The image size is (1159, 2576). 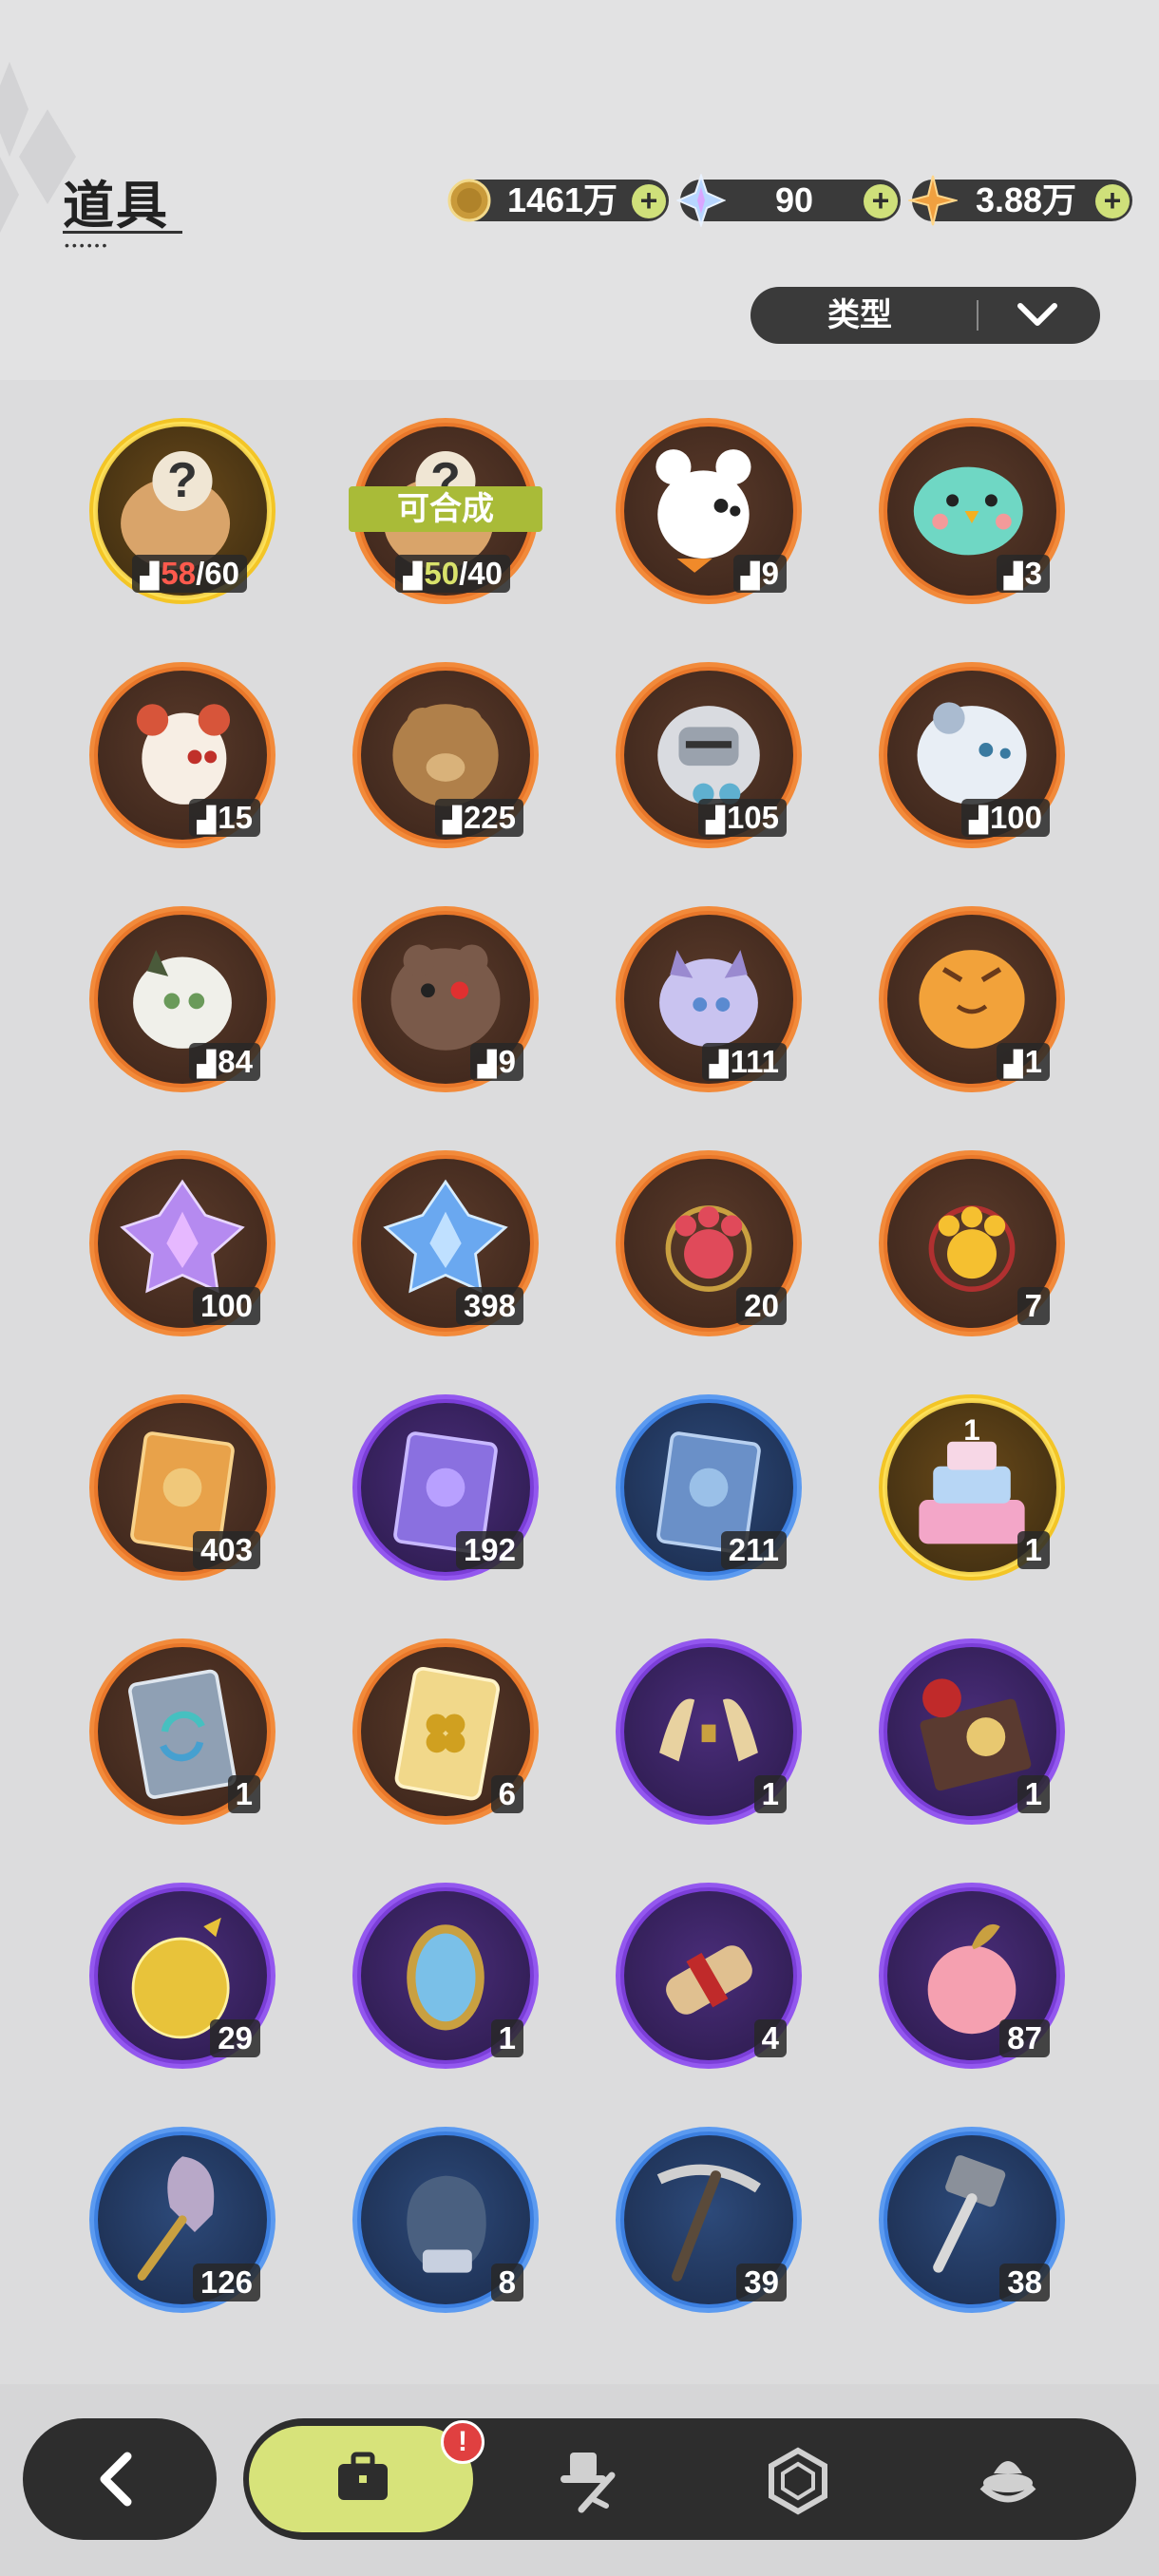 I want to click on item-count: ▟9, so click(x=496, y=1062).